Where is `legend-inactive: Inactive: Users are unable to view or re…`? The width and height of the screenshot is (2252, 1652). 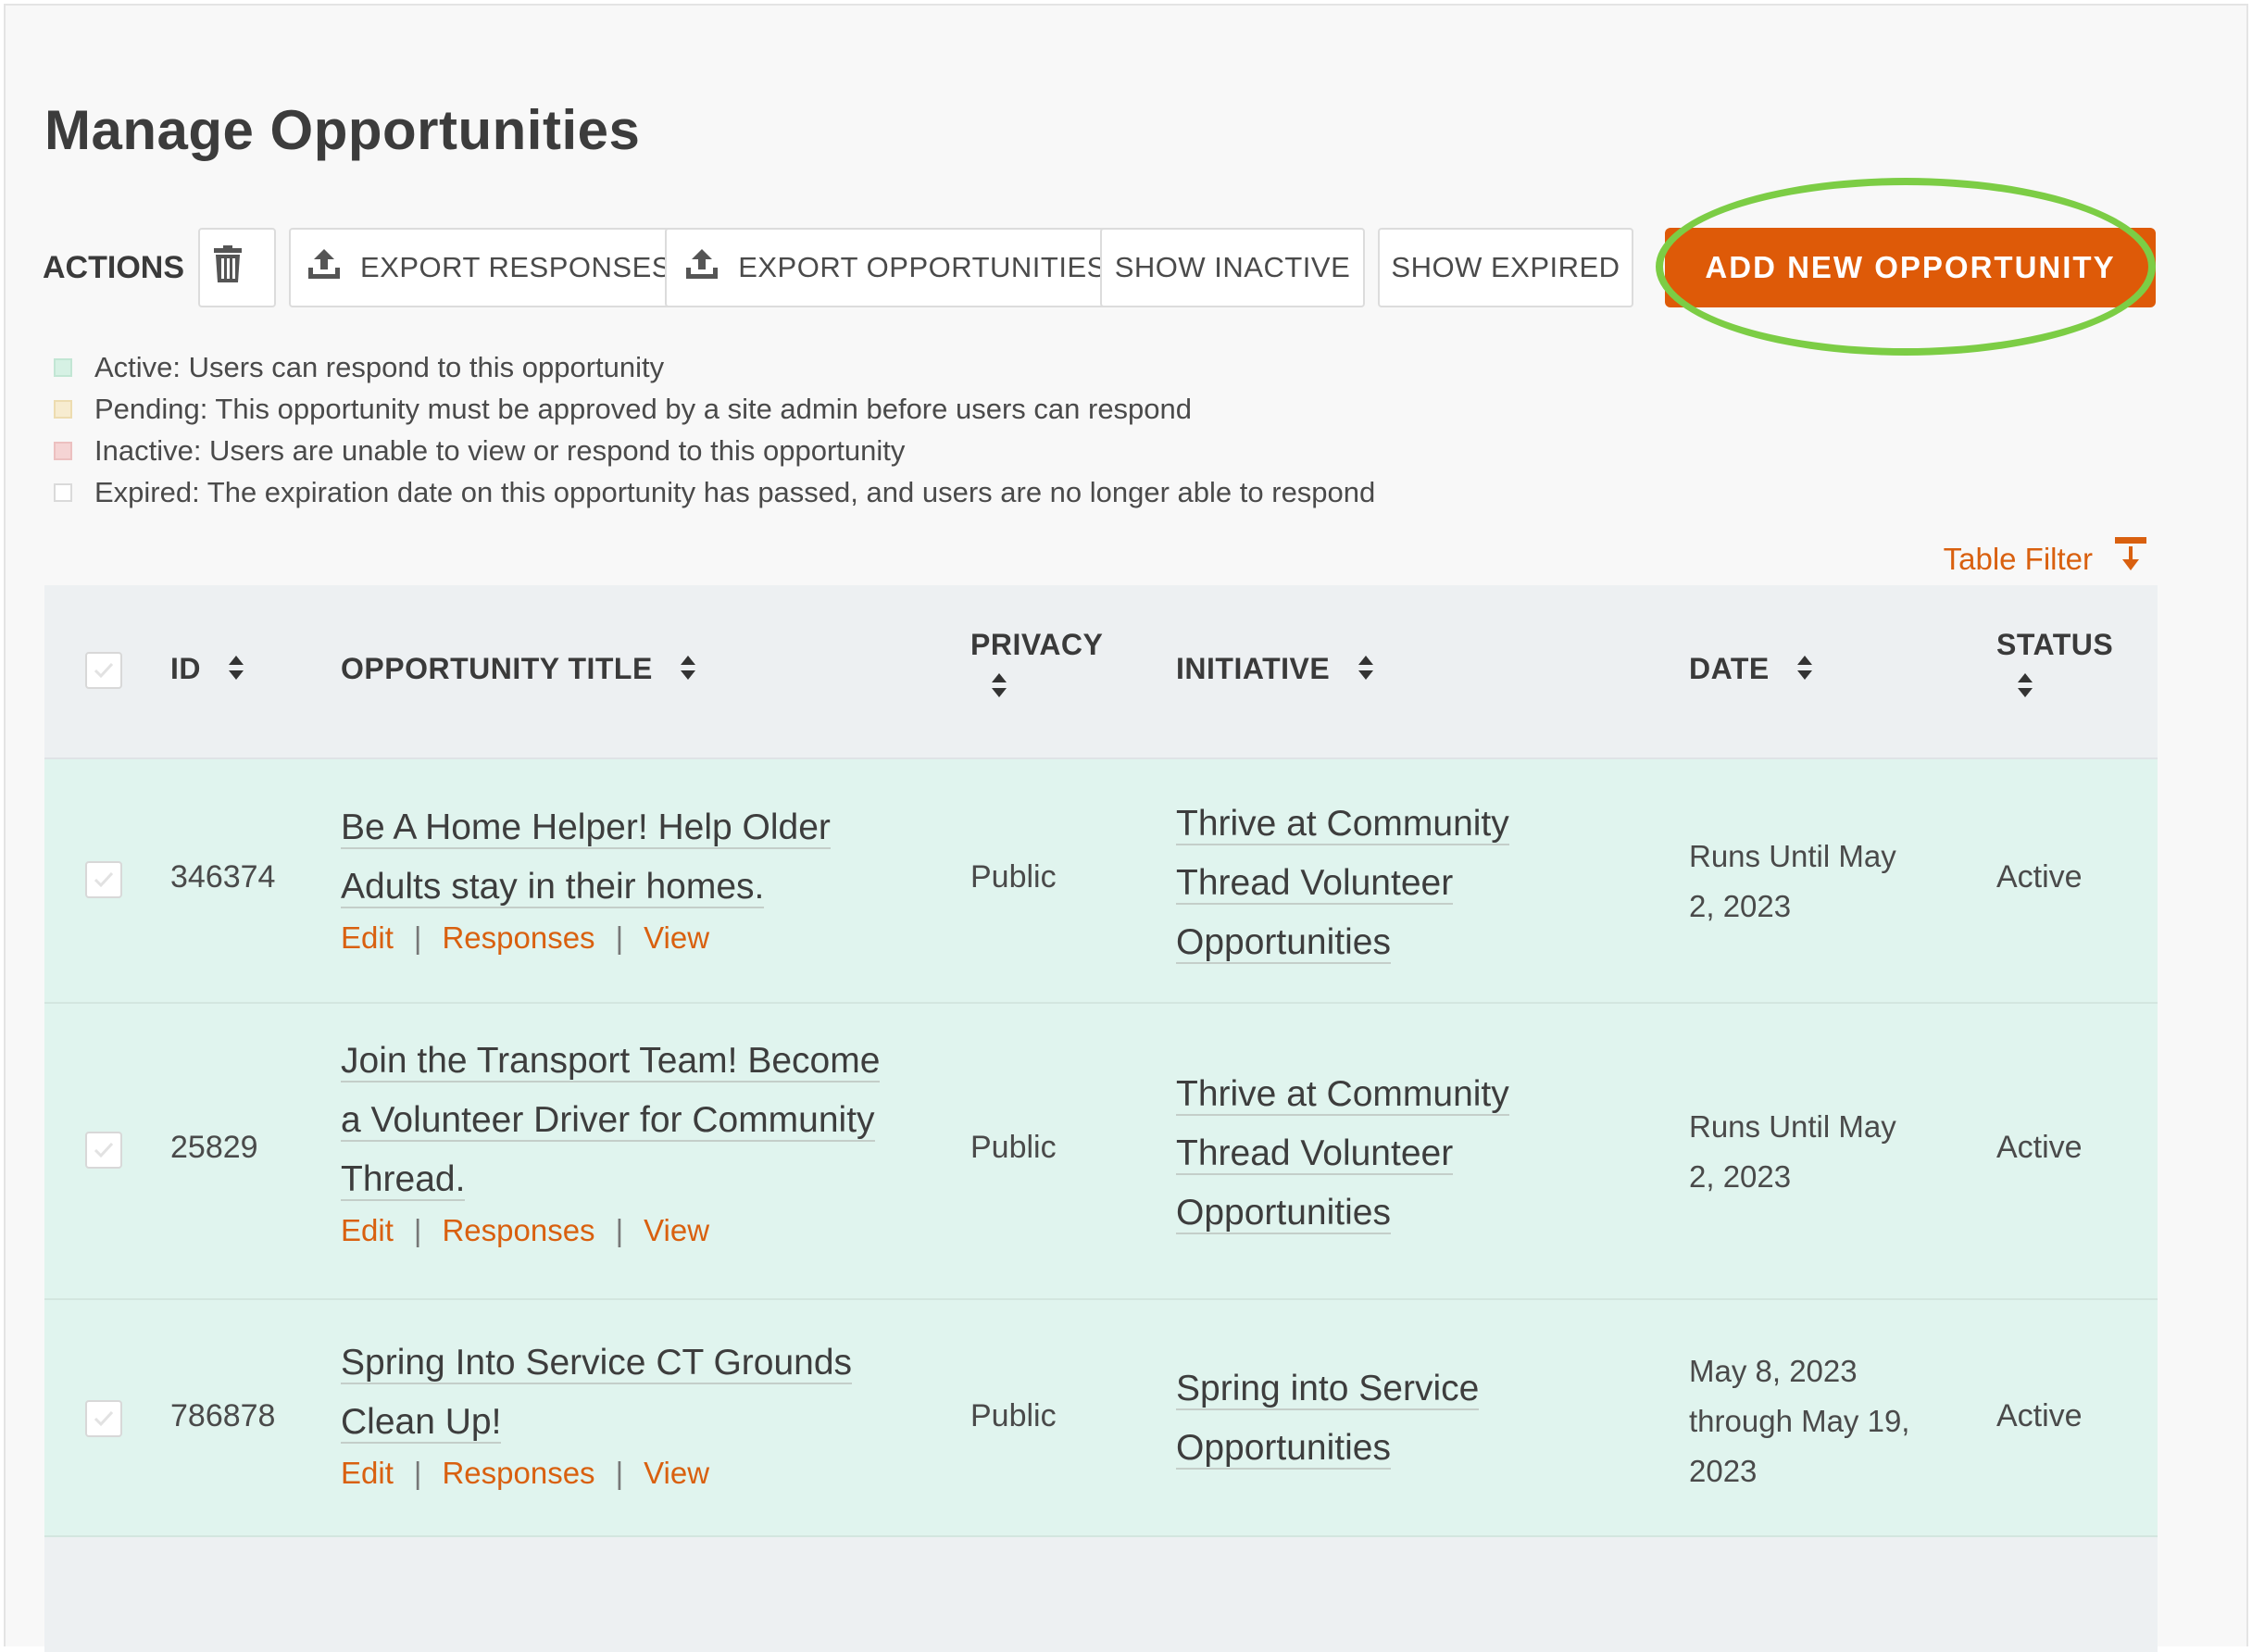 legend-inactive: Inactive: Users are unable to view or re… is located at coordinates (714, 450).